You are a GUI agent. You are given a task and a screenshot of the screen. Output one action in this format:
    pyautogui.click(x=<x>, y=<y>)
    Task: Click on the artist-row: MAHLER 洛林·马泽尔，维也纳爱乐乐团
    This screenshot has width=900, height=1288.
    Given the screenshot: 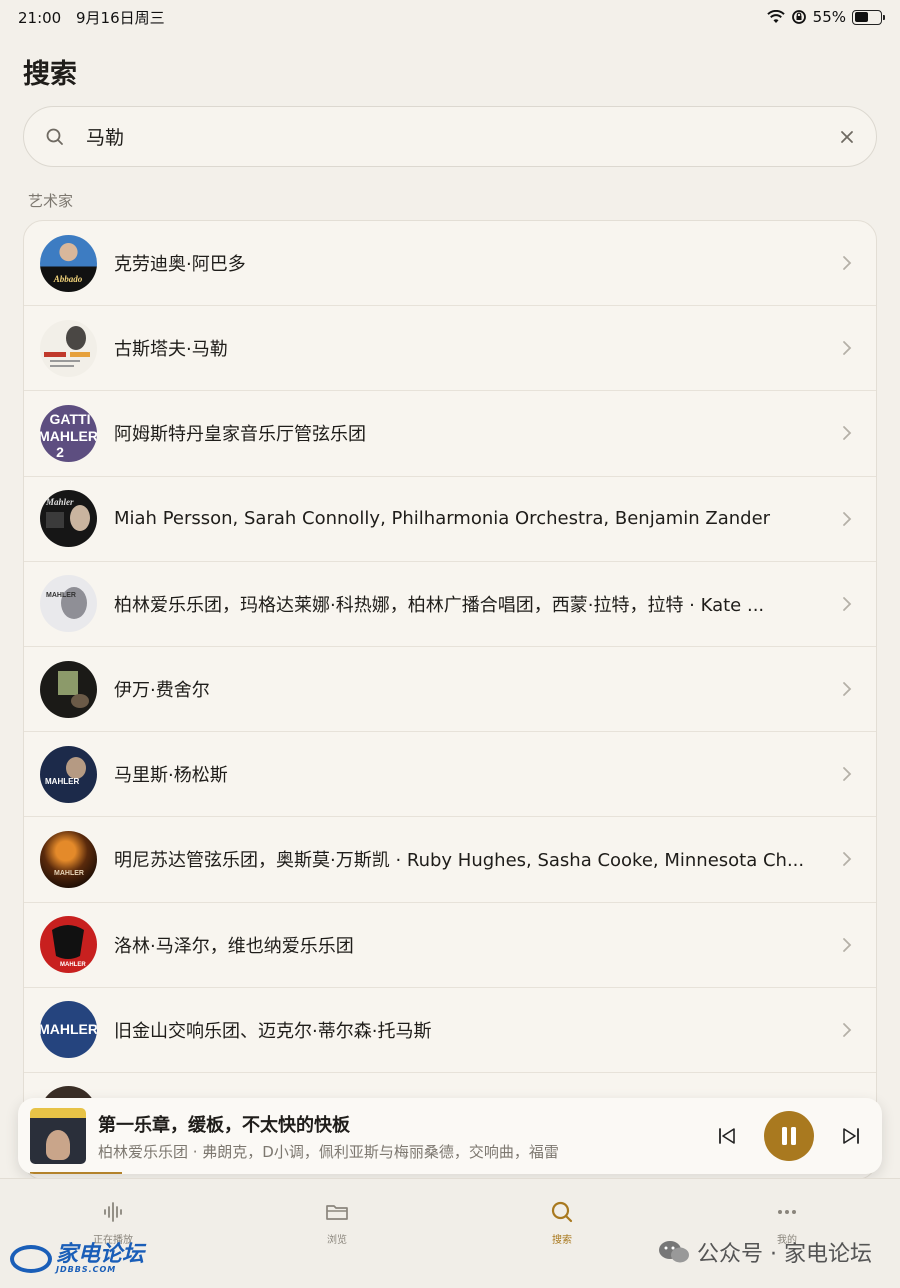 What is the action you would take?
    pyautogui.click(x=450, y=945)
    